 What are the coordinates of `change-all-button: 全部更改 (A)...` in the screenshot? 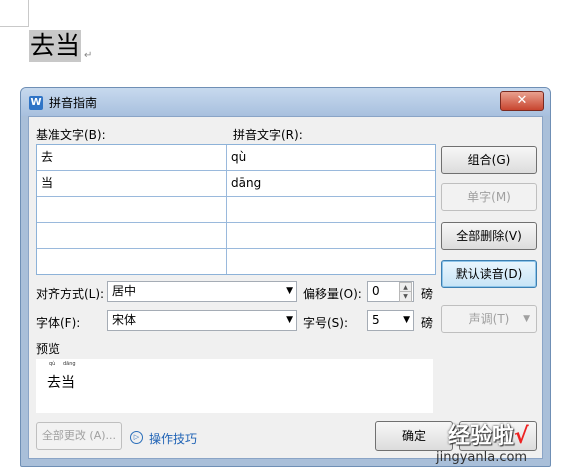 It's located at (79, 436).